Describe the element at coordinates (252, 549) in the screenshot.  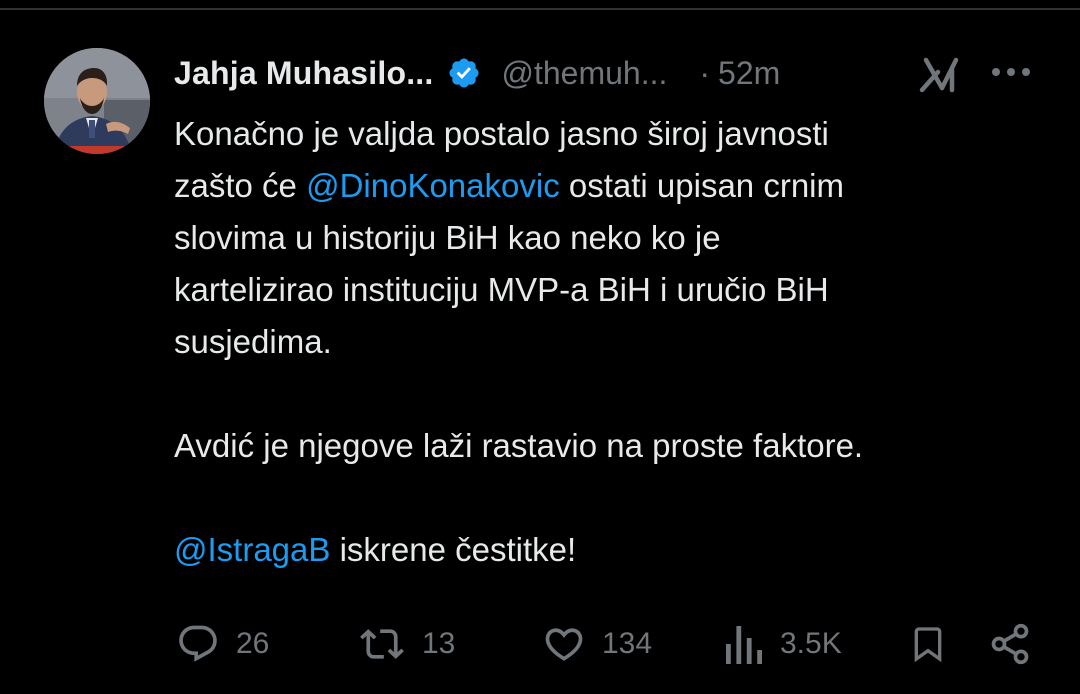
I see `mention-link-istragab: @IstragaB` at that location.